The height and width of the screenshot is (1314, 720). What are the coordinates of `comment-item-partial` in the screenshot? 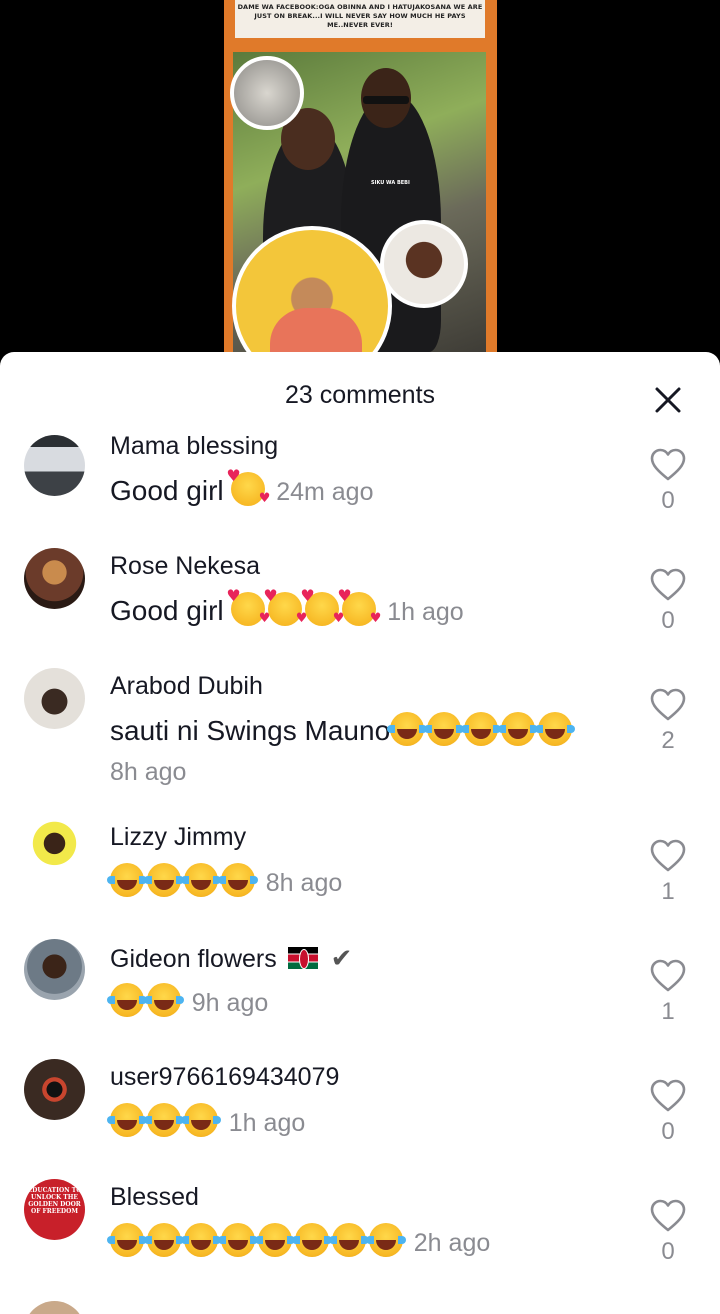 It's located at (360, 1307).